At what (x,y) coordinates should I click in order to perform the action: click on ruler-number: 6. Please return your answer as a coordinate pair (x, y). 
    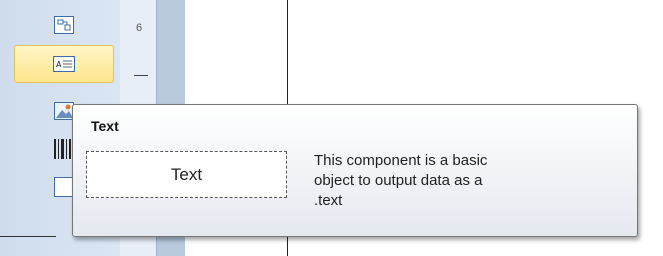
    Looking at the image, I should click on (139, 28).